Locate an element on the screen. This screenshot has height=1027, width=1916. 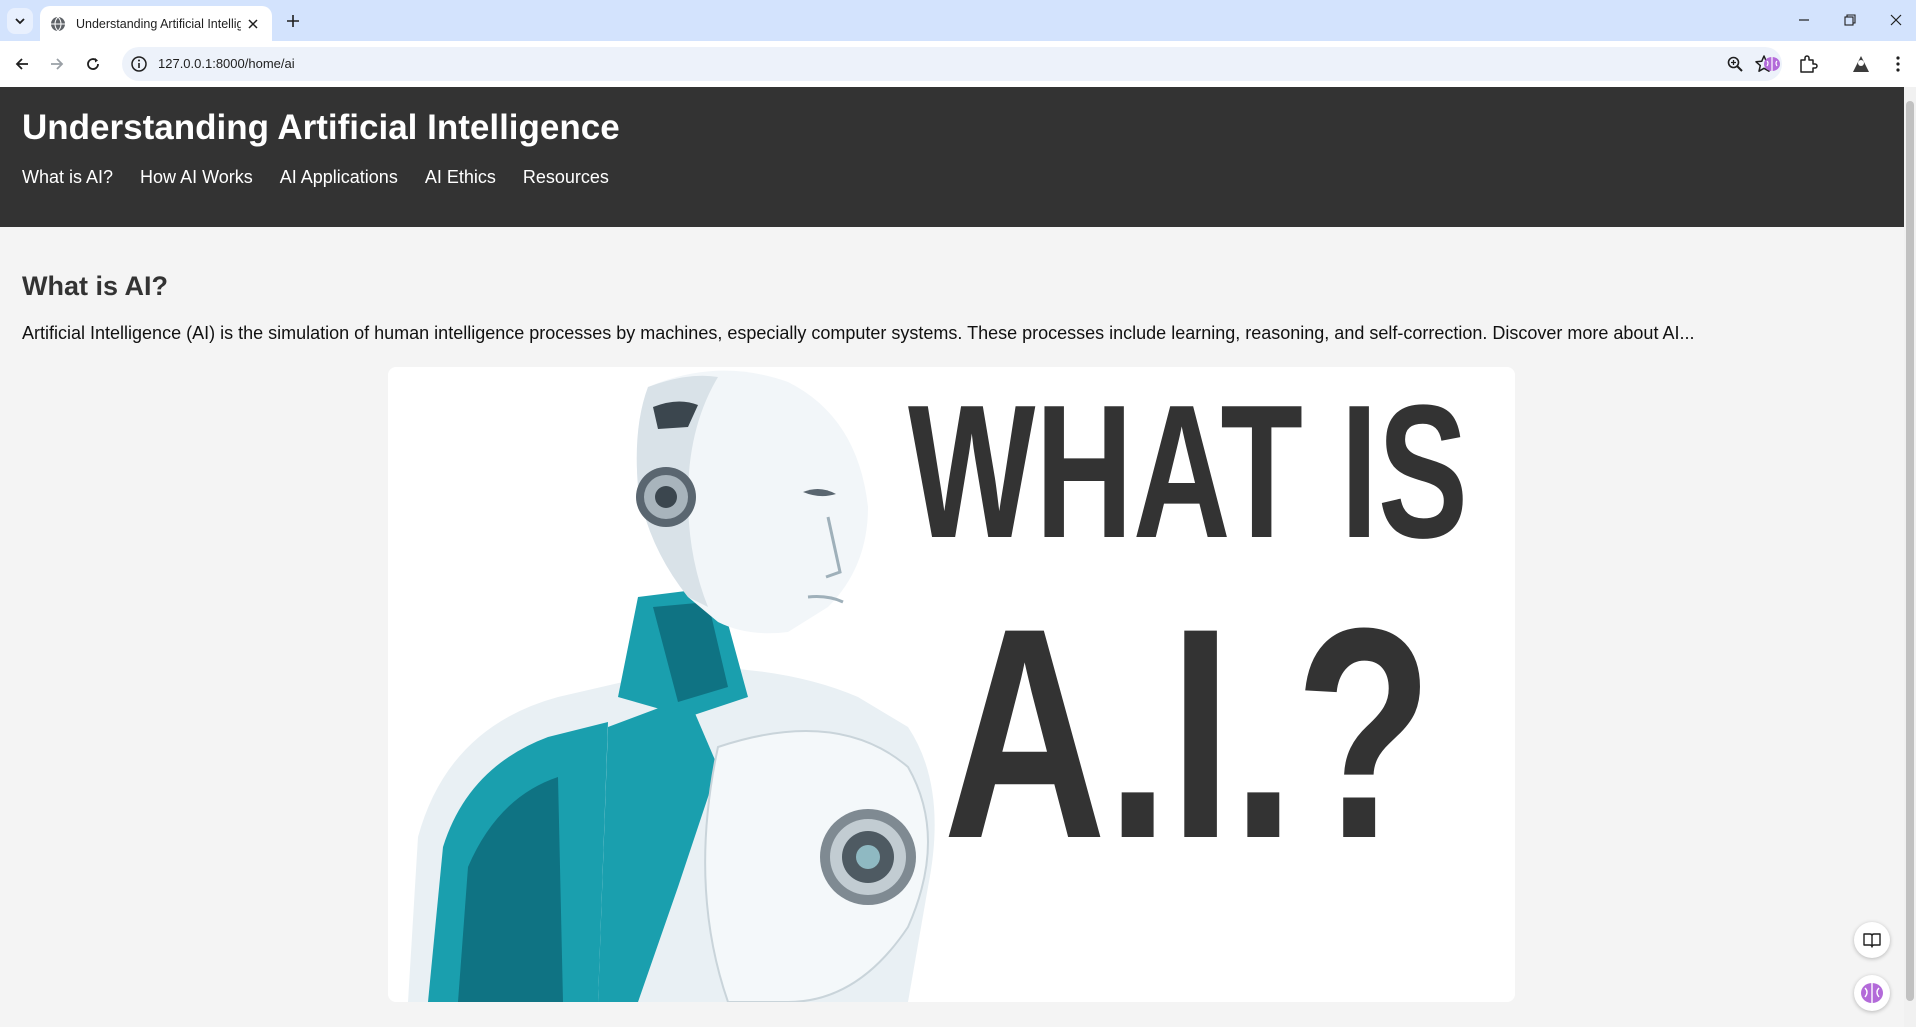
nav-link-how-ai-works: How AI Works is located at coordinates (196, 177).